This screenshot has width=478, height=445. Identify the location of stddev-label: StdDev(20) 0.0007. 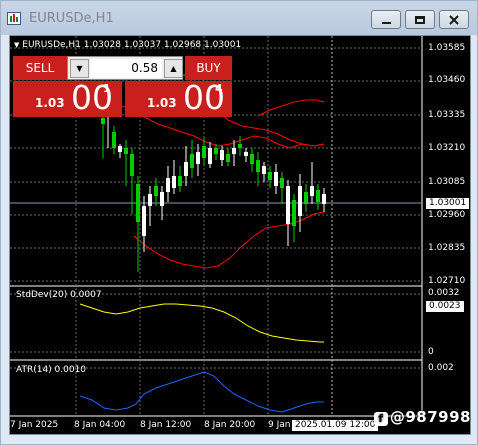
(59, 295).